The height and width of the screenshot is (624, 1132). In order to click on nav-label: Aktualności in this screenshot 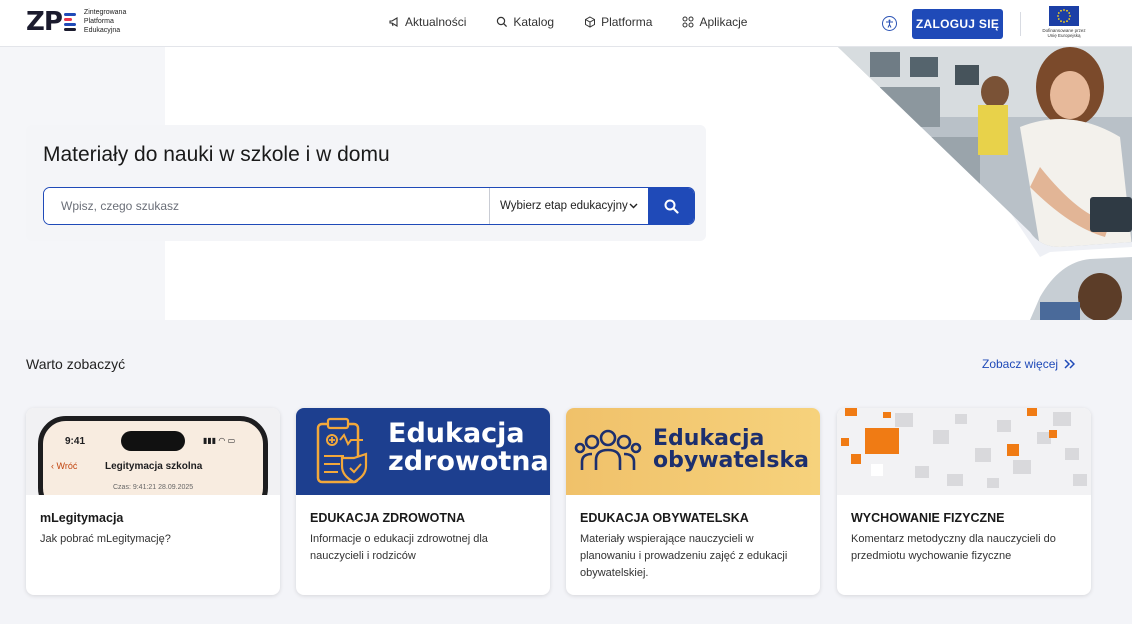, I will do `click(436, 22)`.